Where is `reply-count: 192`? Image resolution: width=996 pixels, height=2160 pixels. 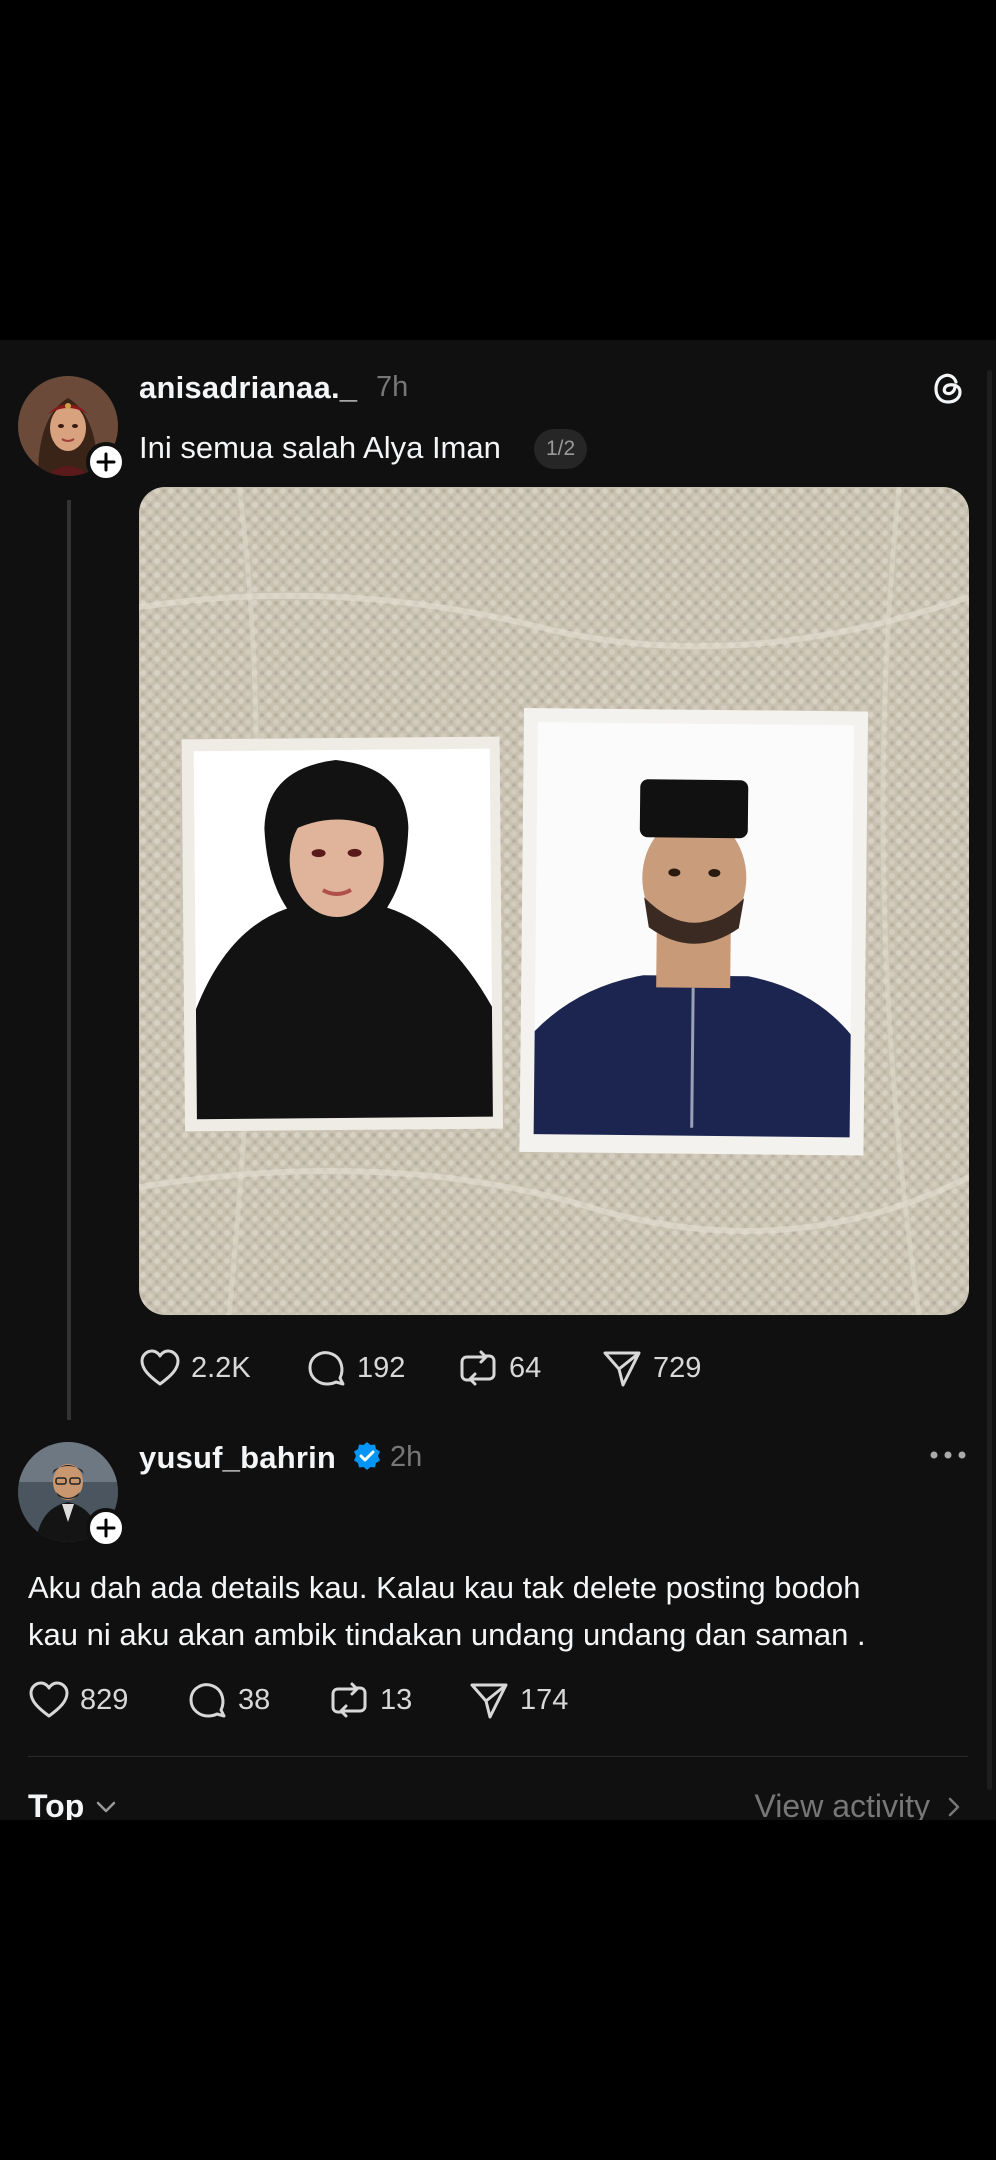 reply-count: 192 is located at coordinates (381, 1367).